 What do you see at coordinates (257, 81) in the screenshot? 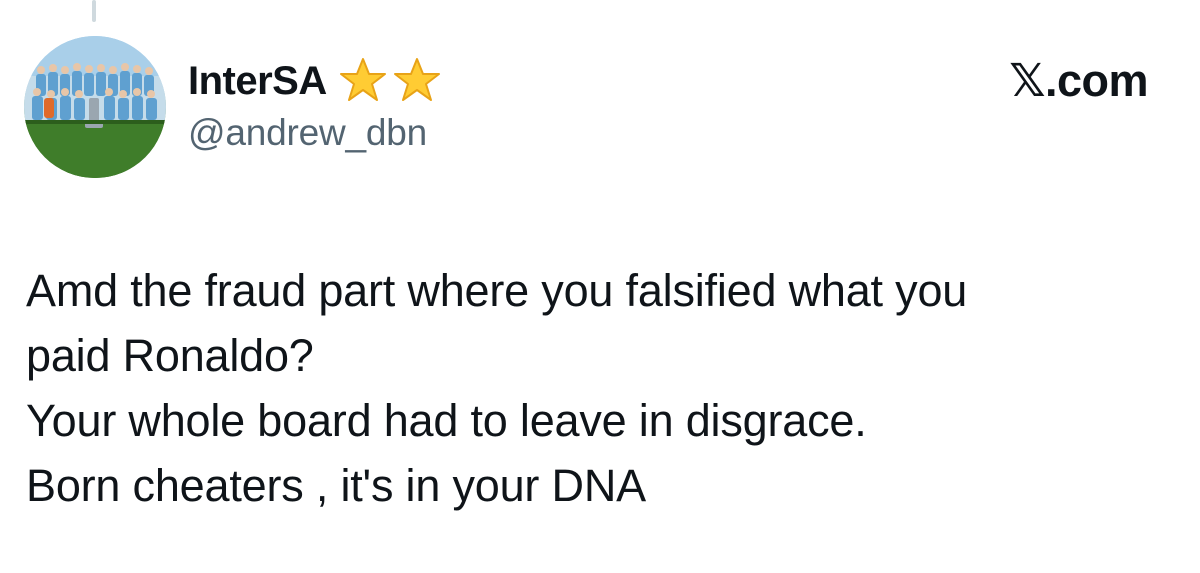
I see `author-display-name: InterSA` at bounding box center [257, 81].